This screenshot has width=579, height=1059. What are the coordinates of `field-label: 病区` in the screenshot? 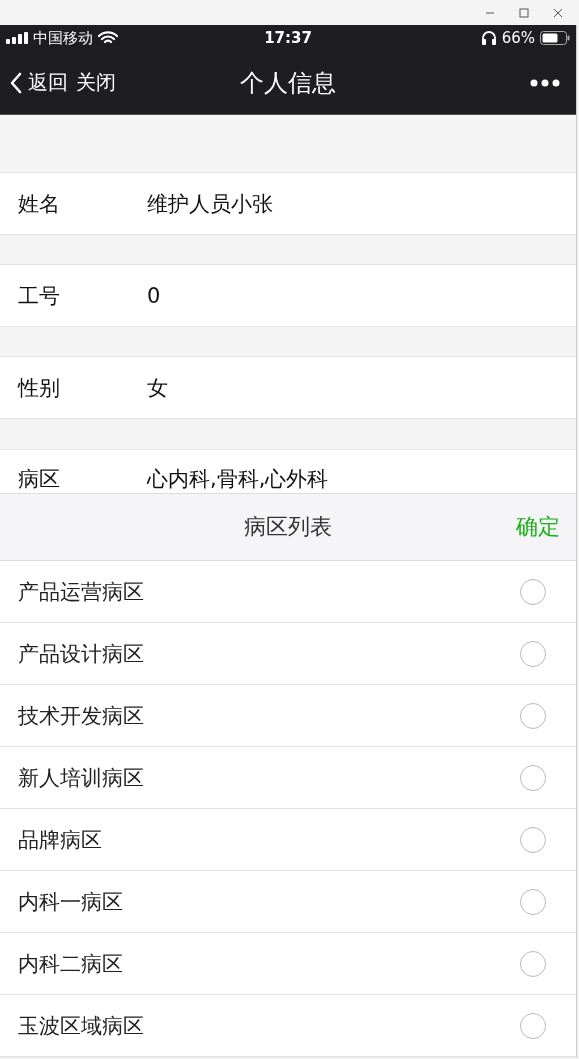 It's located at (39, 479).